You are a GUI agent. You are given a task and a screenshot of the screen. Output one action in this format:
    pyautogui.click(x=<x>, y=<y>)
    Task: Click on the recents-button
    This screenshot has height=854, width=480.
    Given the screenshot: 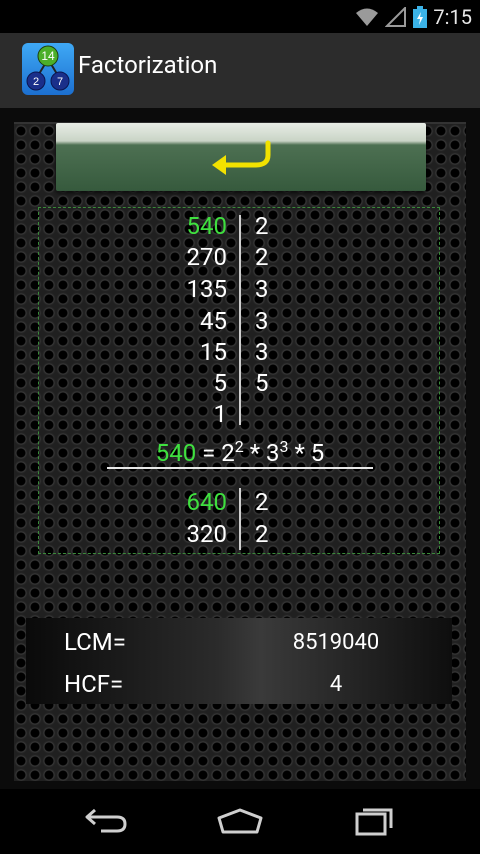 What is the action you would take?
    pyautogui.click(x=374, y=821)
    